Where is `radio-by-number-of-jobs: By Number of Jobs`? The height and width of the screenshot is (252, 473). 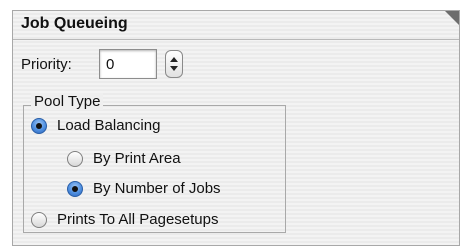
radio-by-number-of-jobs: By Number of Jobs is located at coordinates (144, 188).